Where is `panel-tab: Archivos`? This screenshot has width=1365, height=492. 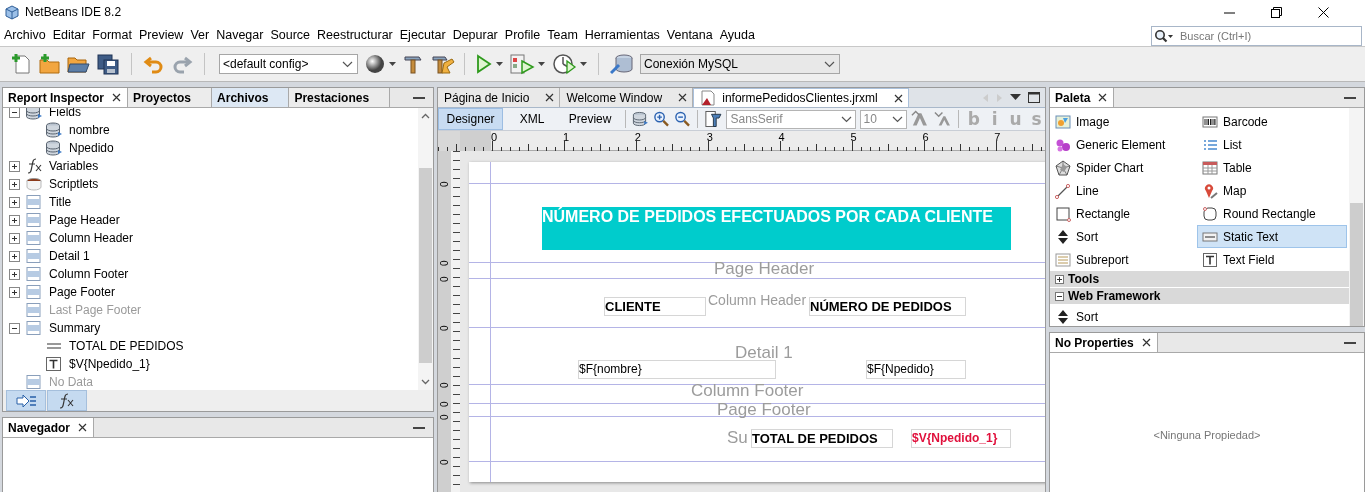 panel-tab: Archivos is located at coordinates (251, 97).